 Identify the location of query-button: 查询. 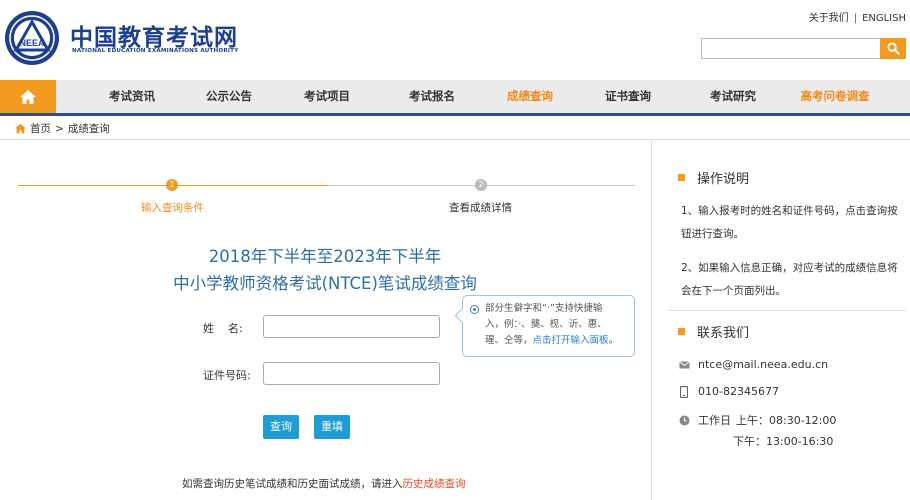
(281, 427).